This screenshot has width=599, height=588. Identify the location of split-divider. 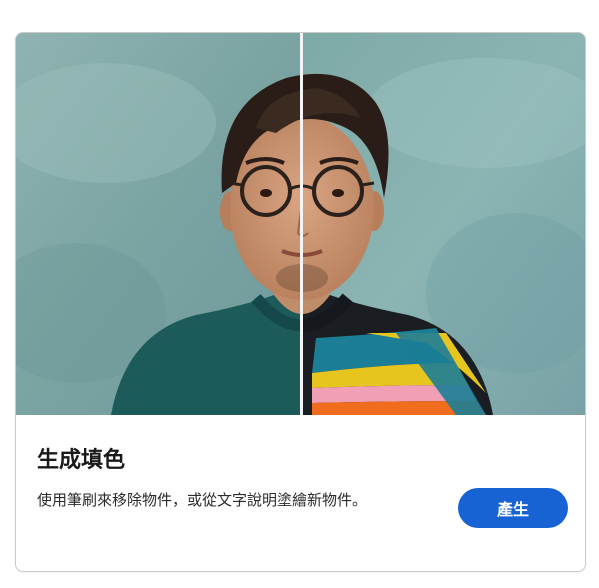
(301, 224).